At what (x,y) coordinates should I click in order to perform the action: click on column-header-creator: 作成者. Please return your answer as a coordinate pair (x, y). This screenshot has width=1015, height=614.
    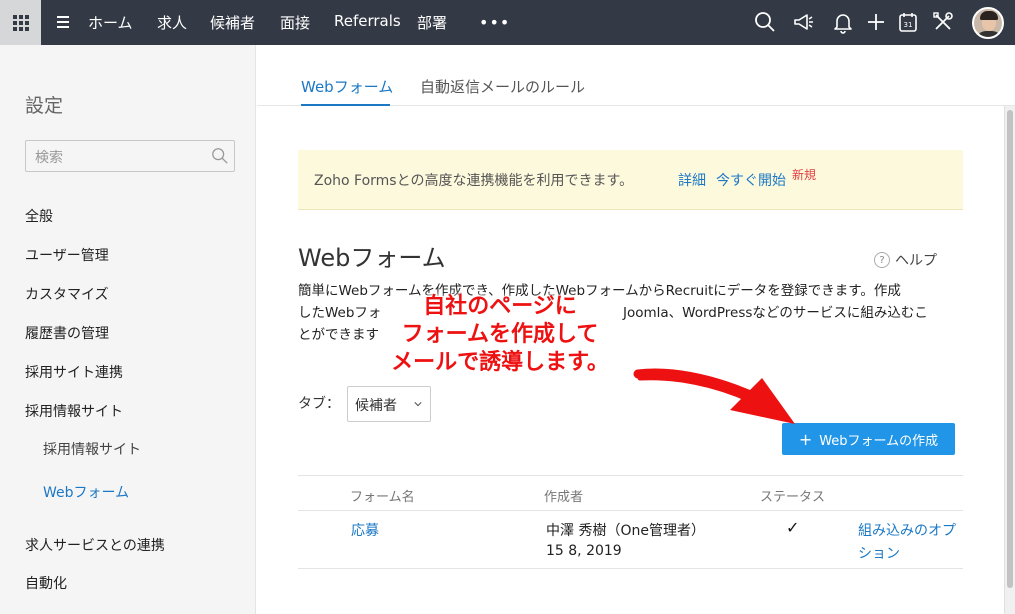
    Looking at the image, I should click on (564, 497).